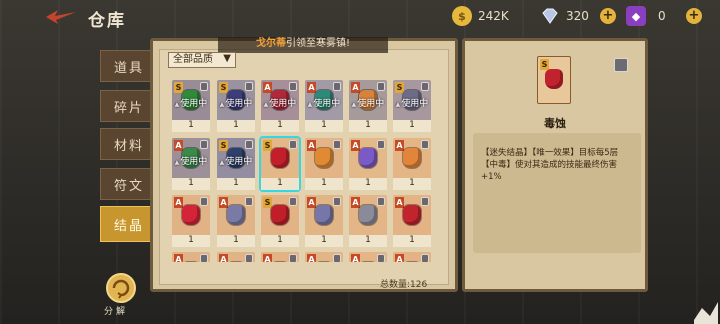  I want to click on notice-text: 戈尔蒂引领至寒雾镇!, so click(303, 44).